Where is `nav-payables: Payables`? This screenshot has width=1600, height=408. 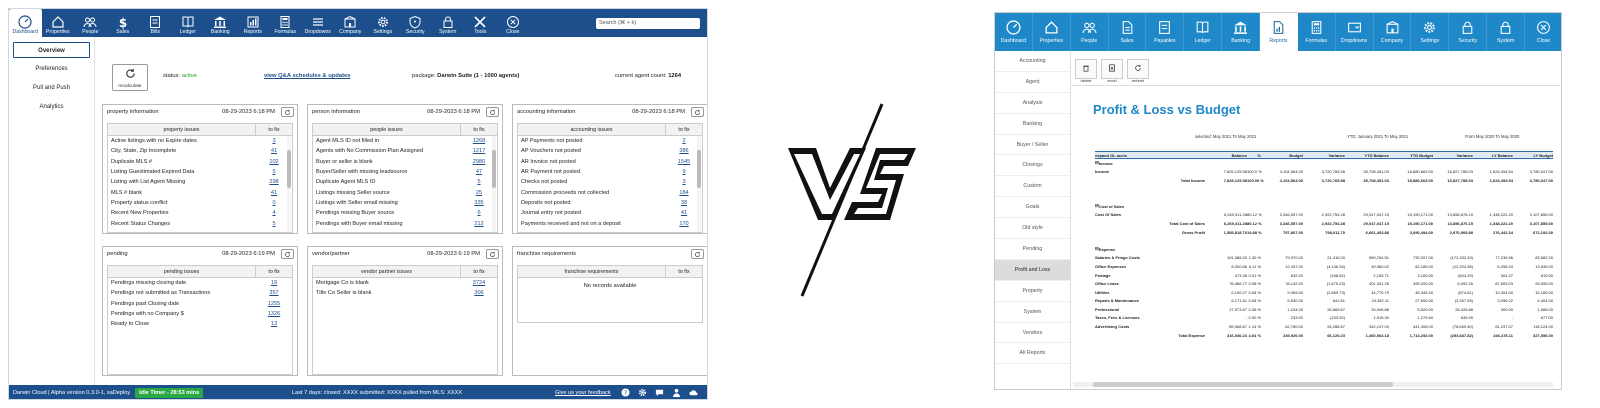
nav-payables: Payables is located at coordinates (1165, 32).